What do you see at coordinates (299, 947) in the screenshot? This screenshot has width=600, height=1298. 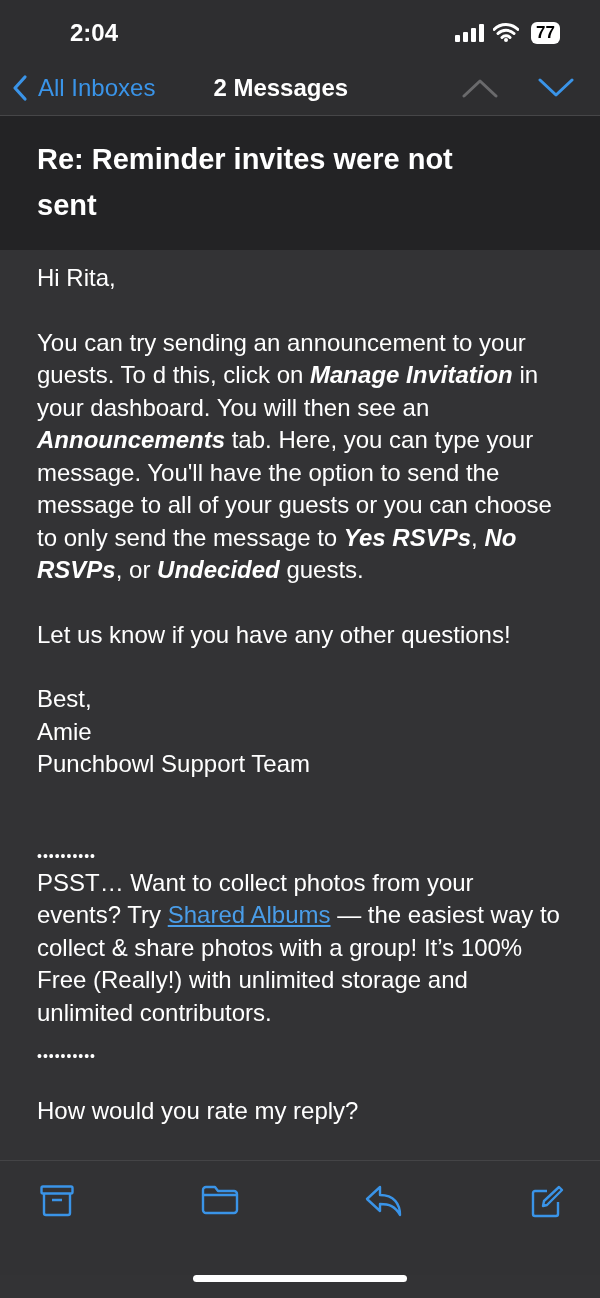 I see `promo-paragraph: PSST… Want to collect photos from your events? Try Shared Albums — the easiest way to collect & share photos with a group! It’s 100% Free (Really!) with unlimited storage and unlimited contributors.` at bounding box center [299, 947].